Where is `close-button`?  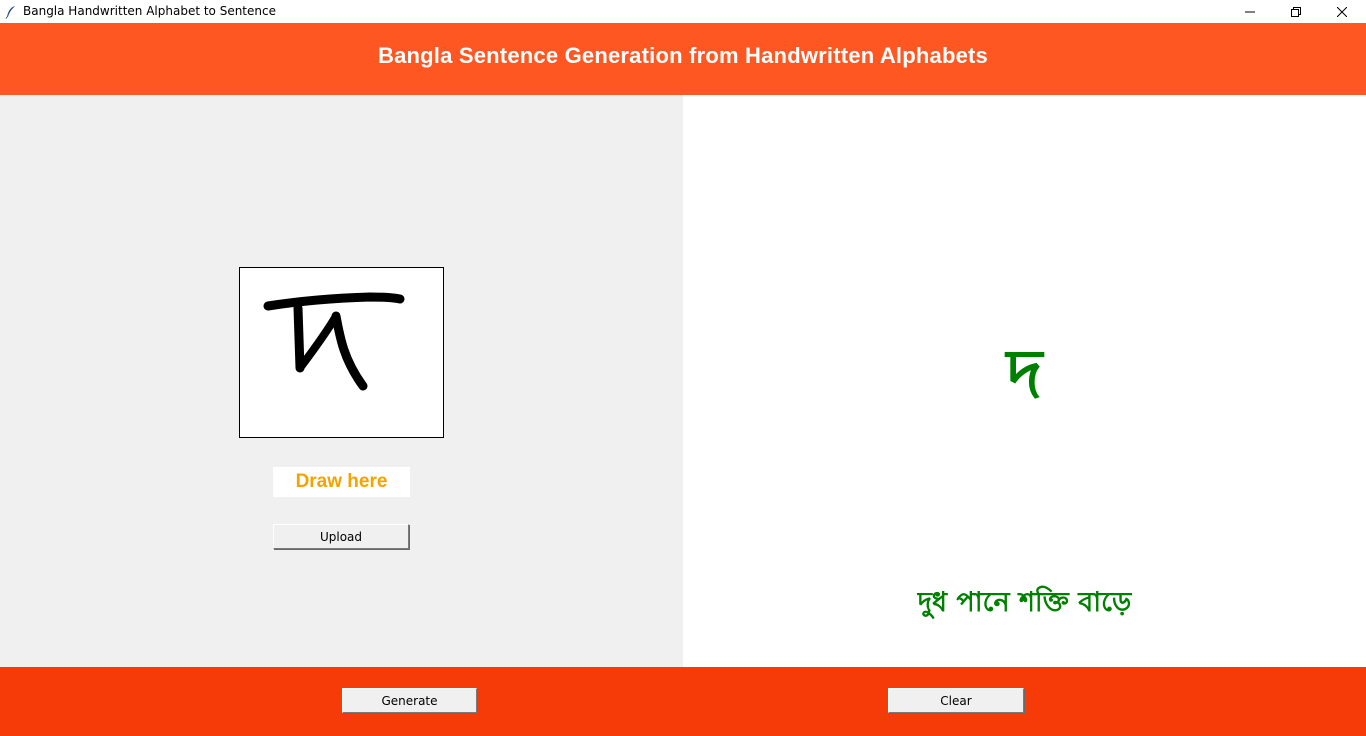
close-button is located at coordinates (1342, 11).